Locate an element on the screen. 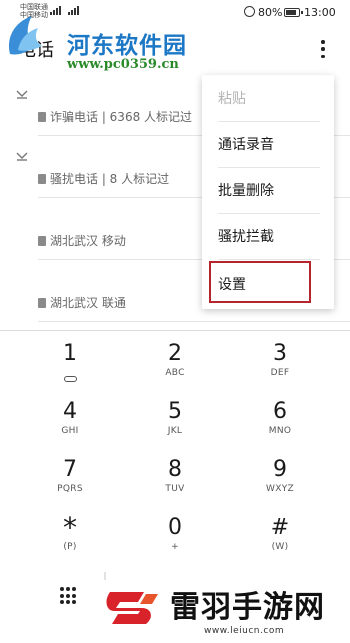 This screenshot has width=350, height=643. battery-icon is located at coordinates (293, 12).